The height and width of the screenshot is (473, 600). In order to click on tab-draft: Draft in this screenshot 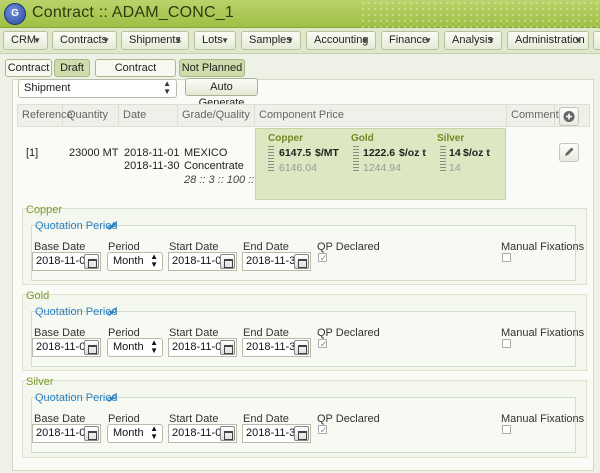, I will do `click(72, 68)`.